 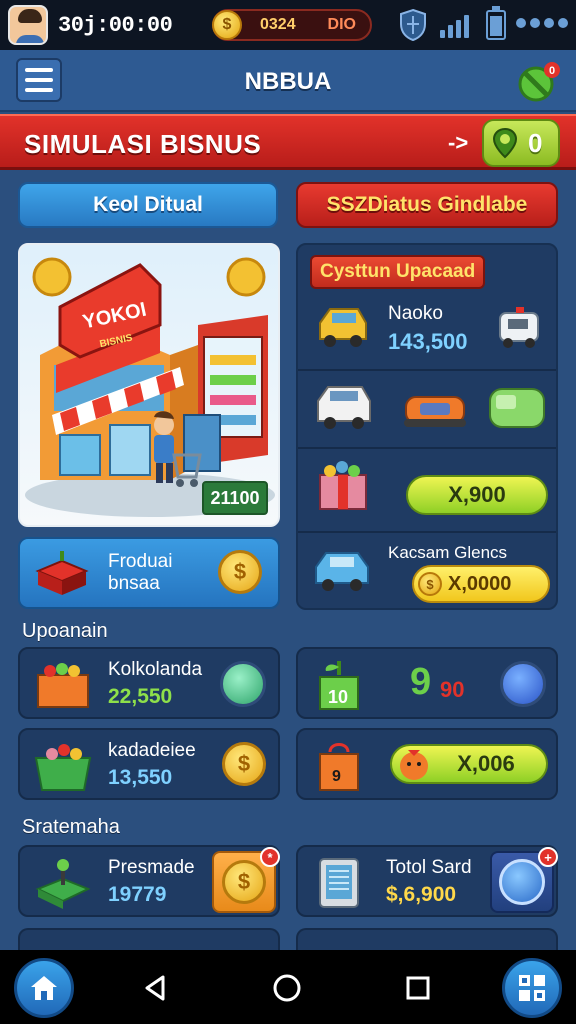 I want to click on currency-pill: $ 0324 DIO, so click(x=292, y=25).